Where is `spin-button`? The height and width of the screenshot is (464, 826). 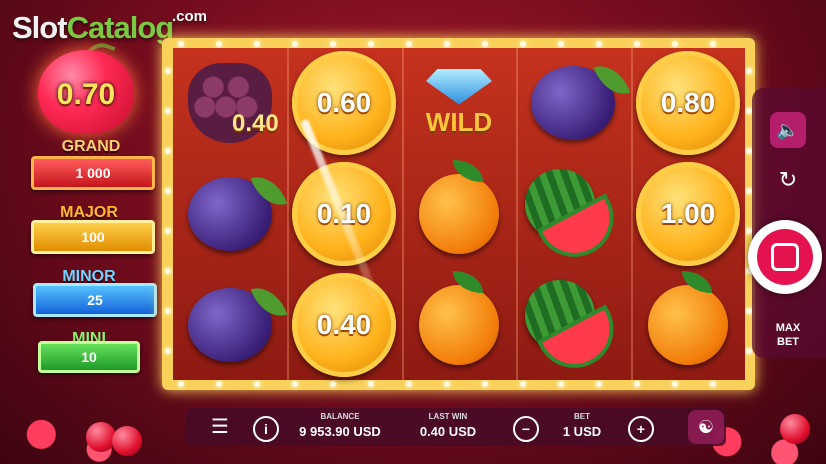 spin-button is located at coordinates (785, 257).